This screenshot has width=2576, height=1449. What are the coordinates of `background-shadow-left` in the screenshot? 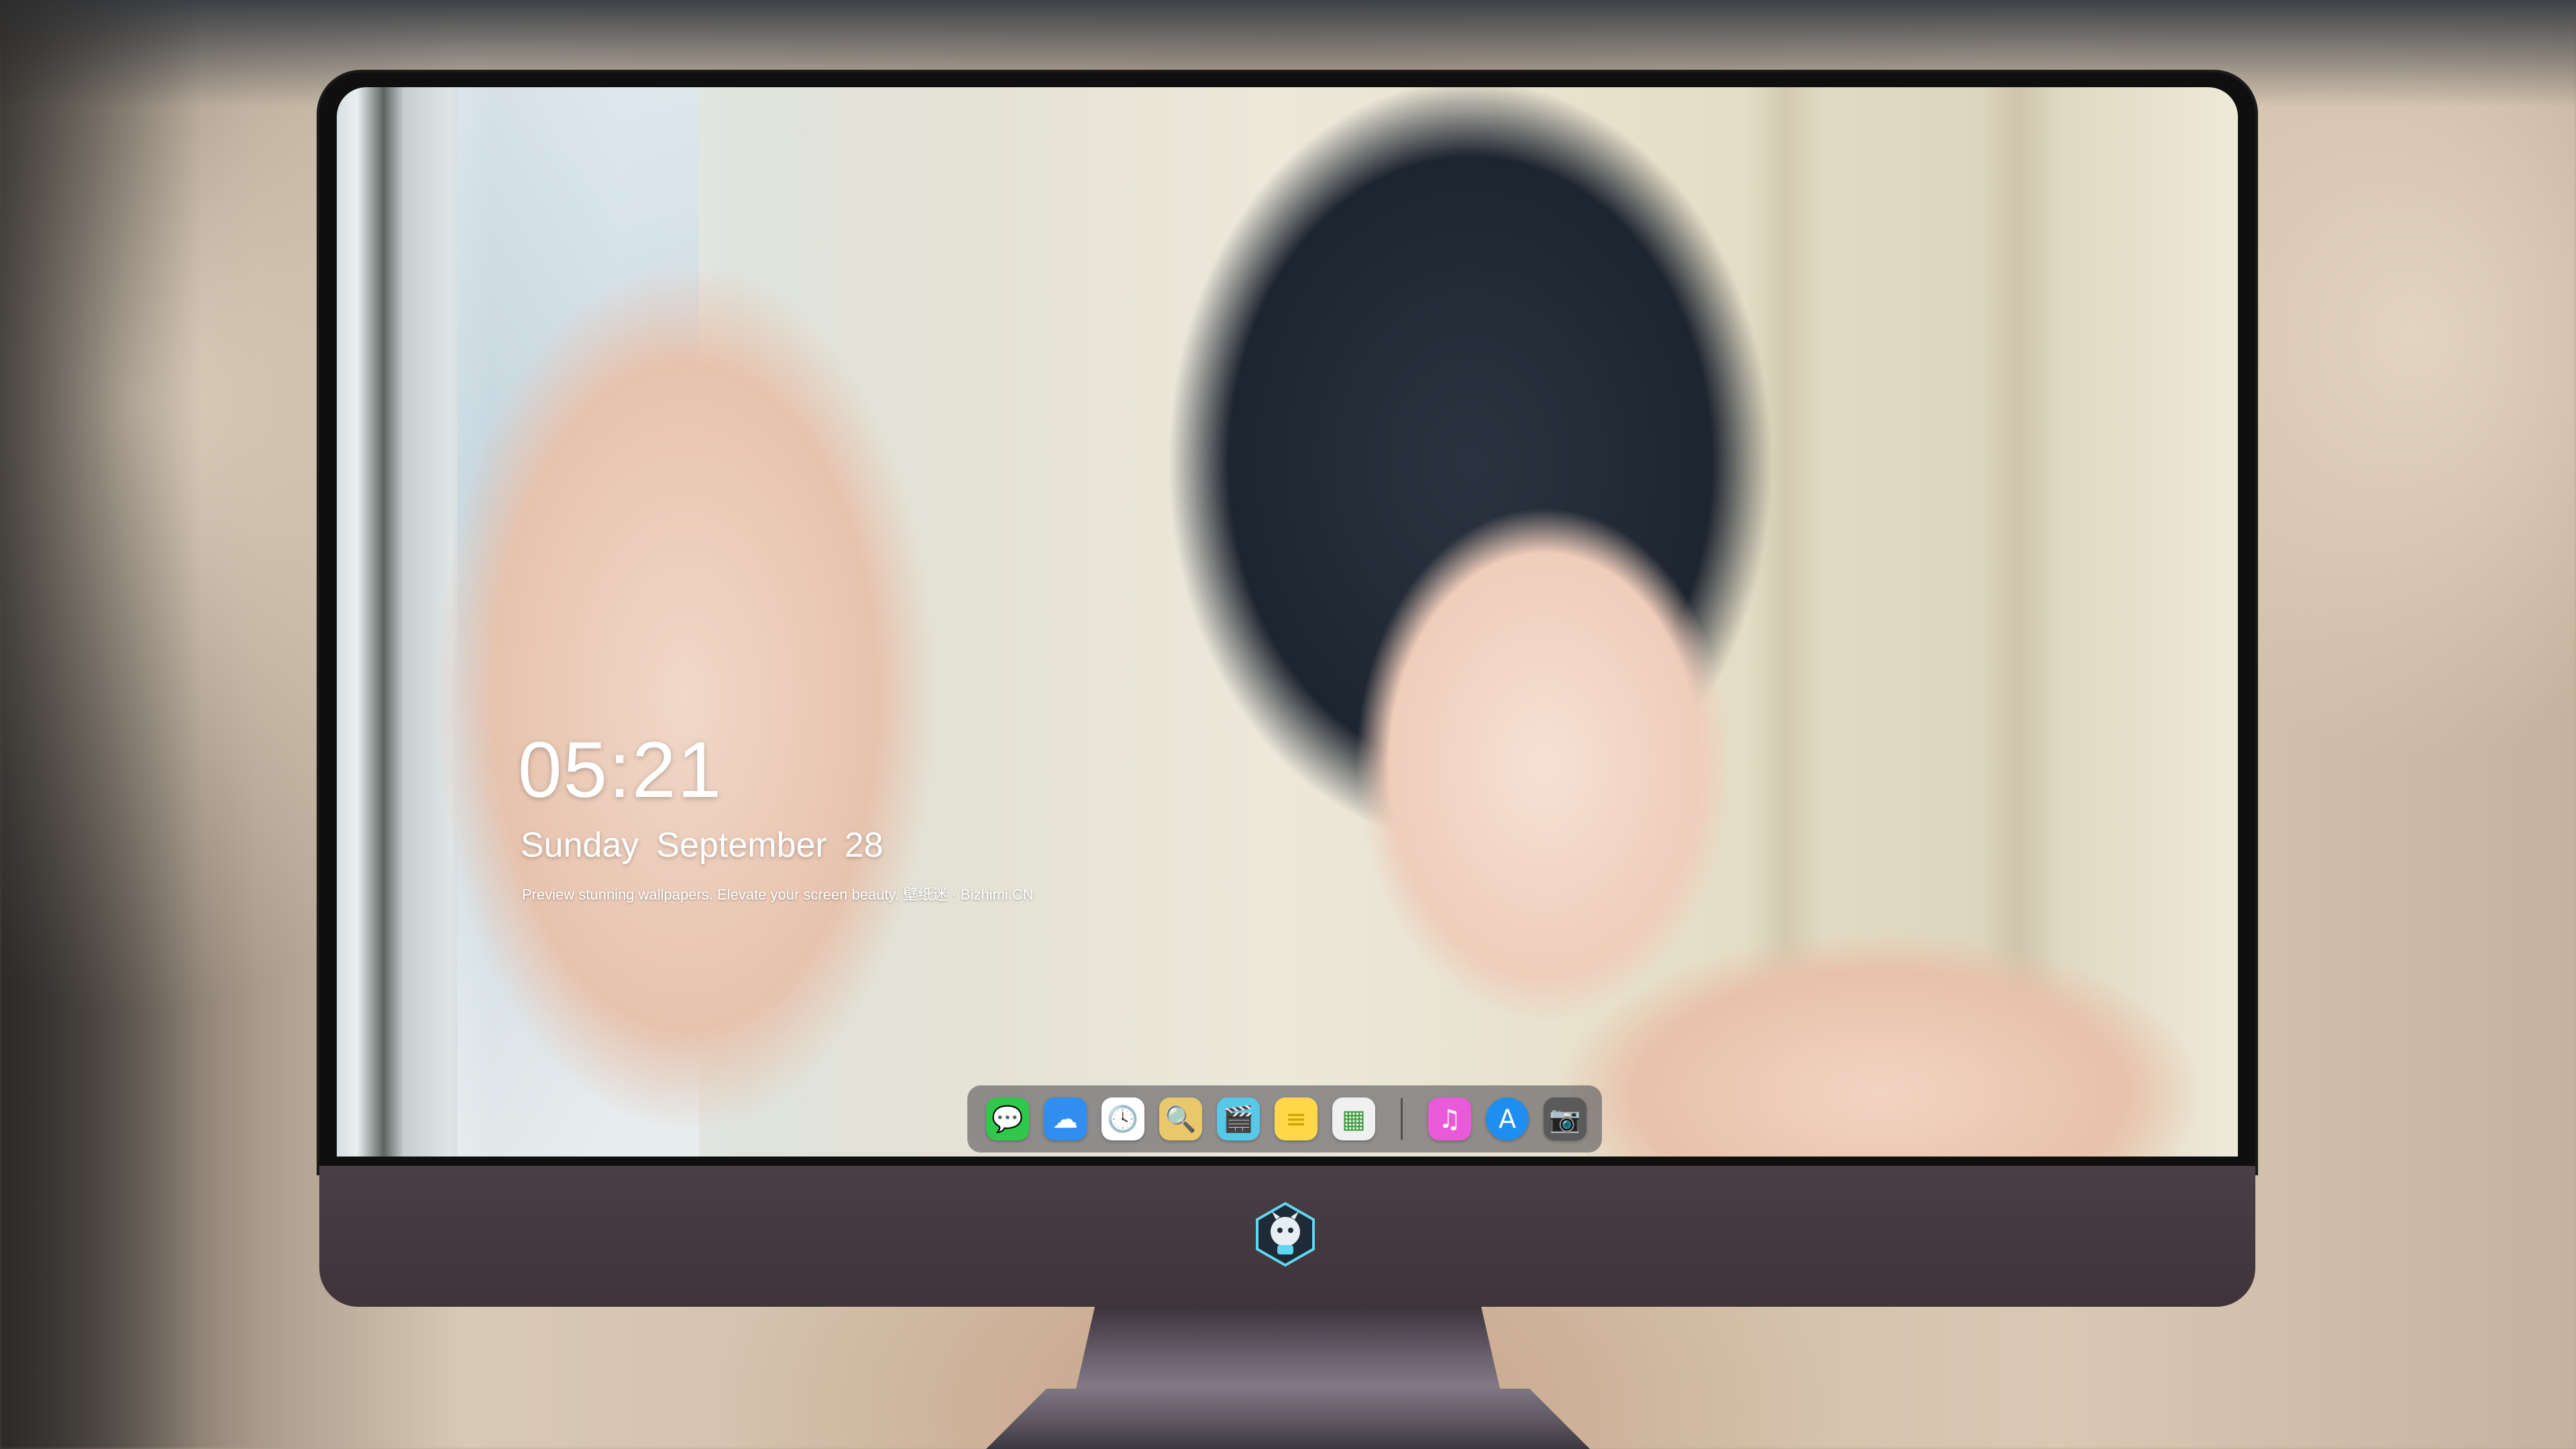 It's located at (100, 724).